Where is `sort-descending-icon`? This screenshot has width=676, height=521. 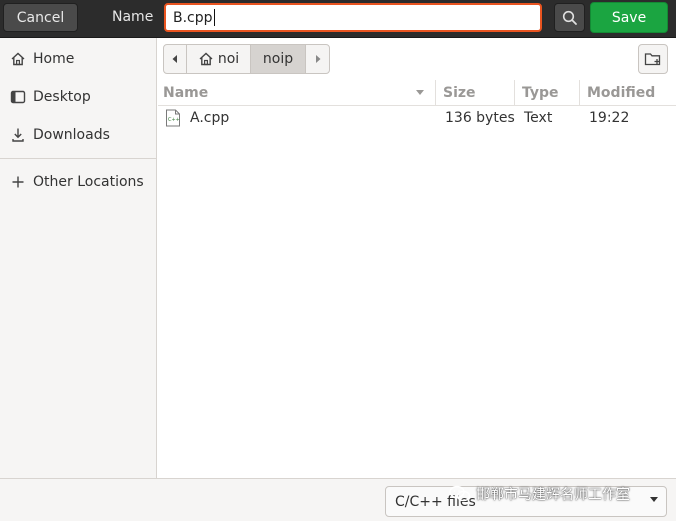 sort-descending-icon is located at coordinates (420, 92).